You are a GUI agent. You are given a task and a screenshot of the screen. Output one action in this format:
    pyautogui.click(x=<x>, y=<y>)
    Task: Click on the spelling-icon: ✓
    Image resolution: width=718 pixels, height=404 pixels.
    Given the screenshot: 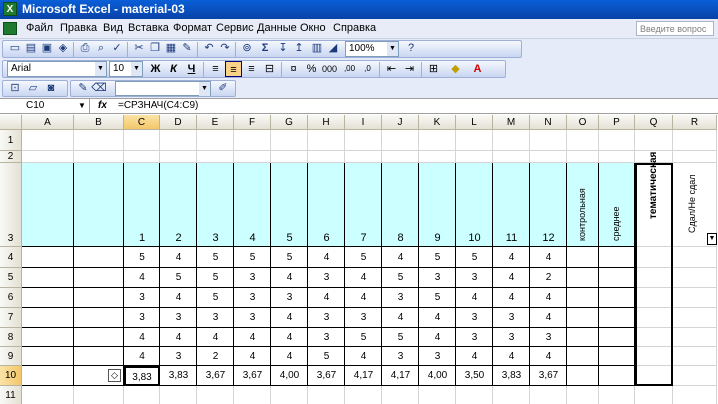 What is the action you would take?
    pyautogui.click(x=117, y=48)
    